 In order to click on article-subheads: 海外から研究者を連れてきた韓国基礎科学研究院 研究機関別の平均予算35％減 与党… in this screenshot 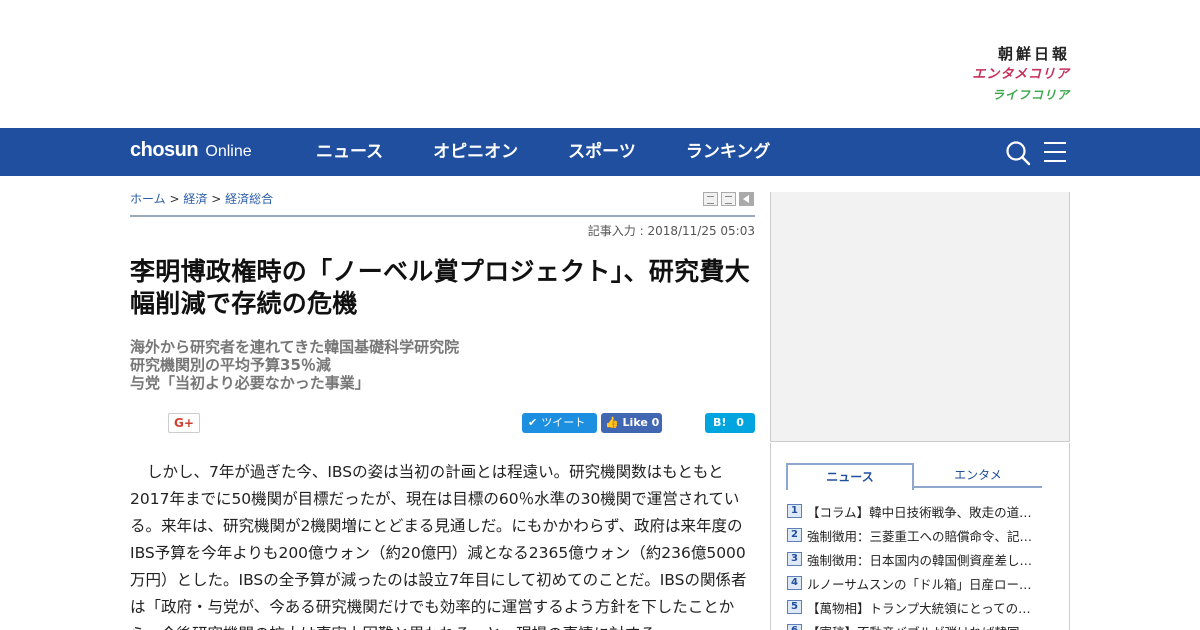, I will do `click(442, 365)`.